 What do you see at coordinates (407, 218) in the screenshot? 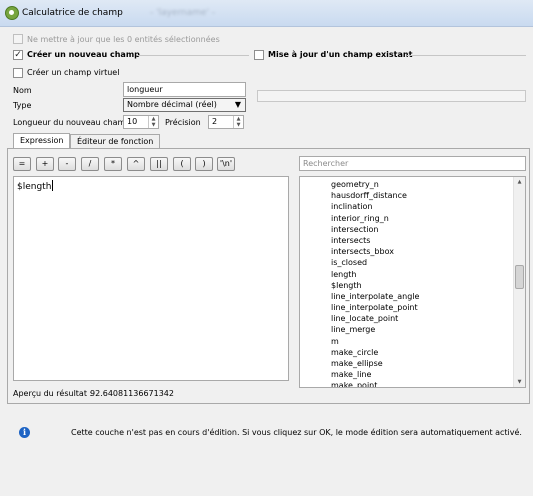
I see `function-list-item: interior_ring_n` at bounding box center [407, 218].